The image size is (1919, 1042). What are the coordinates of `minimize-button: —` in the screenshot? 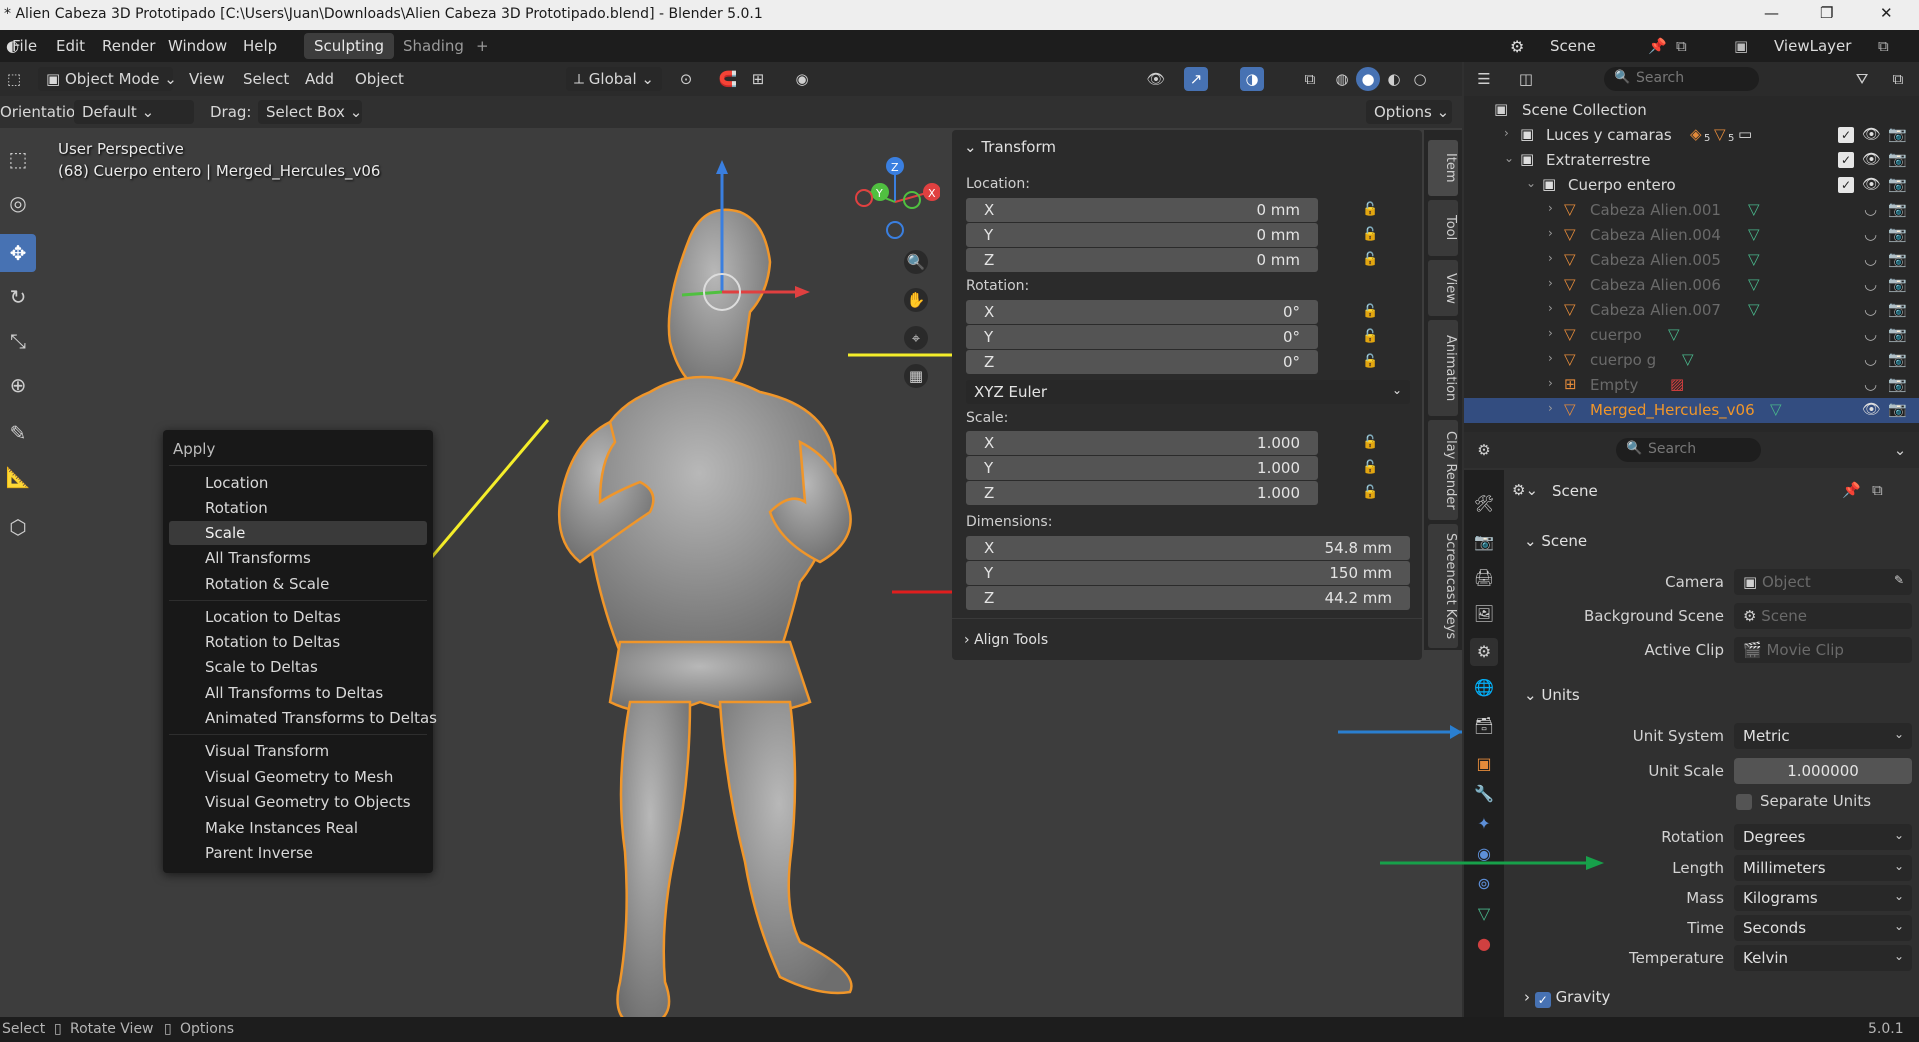 It's located at (1771, 13).